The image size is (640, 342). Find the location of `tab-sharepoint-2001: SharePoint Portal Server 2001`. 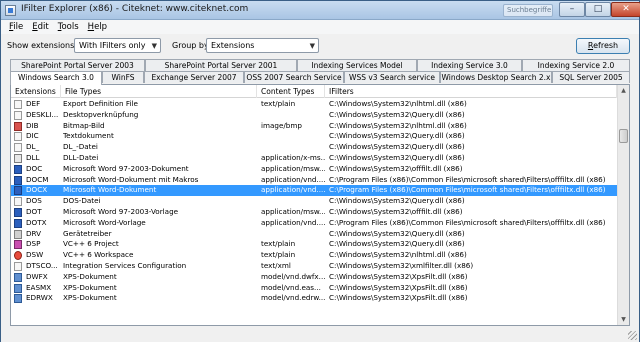

tab-sharepoint-2001: SharePoint Portal Server 2001 is located at coordinates (221, 65).